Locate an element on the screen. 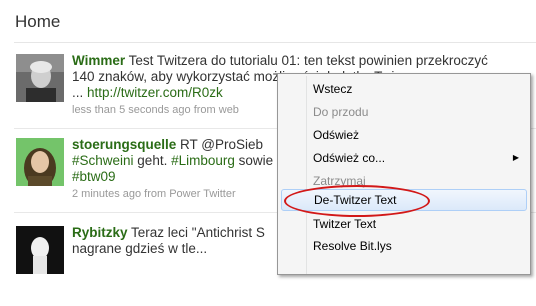  menu-item-twitzer-text: Twitzer Text is located at coordinates (404, 224).